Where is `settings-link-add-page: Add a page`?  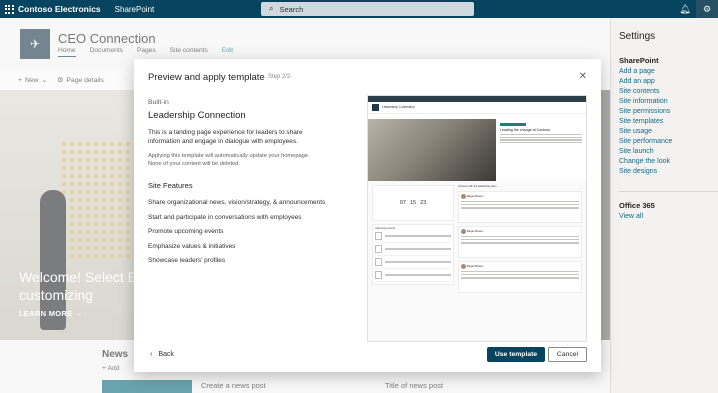 settings-link-add-page: Add a page is located at coordinates (668, 72).